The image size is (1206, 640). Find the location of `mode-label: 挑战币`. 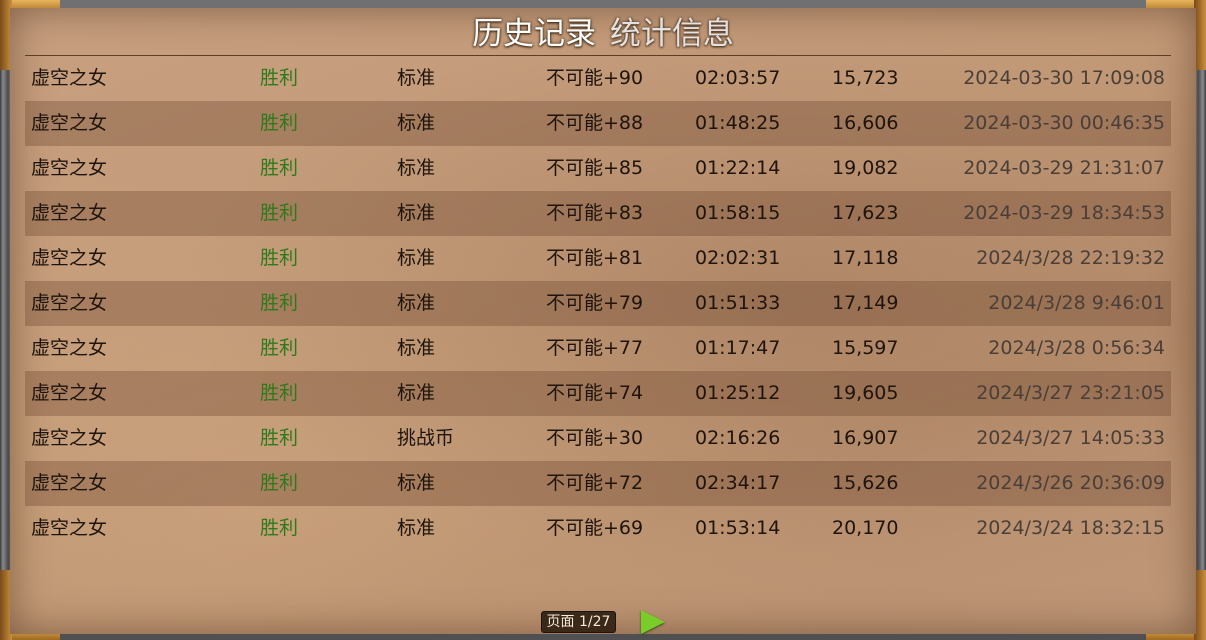

mode-label: 挑战币 is located at coordinates (426, 438).